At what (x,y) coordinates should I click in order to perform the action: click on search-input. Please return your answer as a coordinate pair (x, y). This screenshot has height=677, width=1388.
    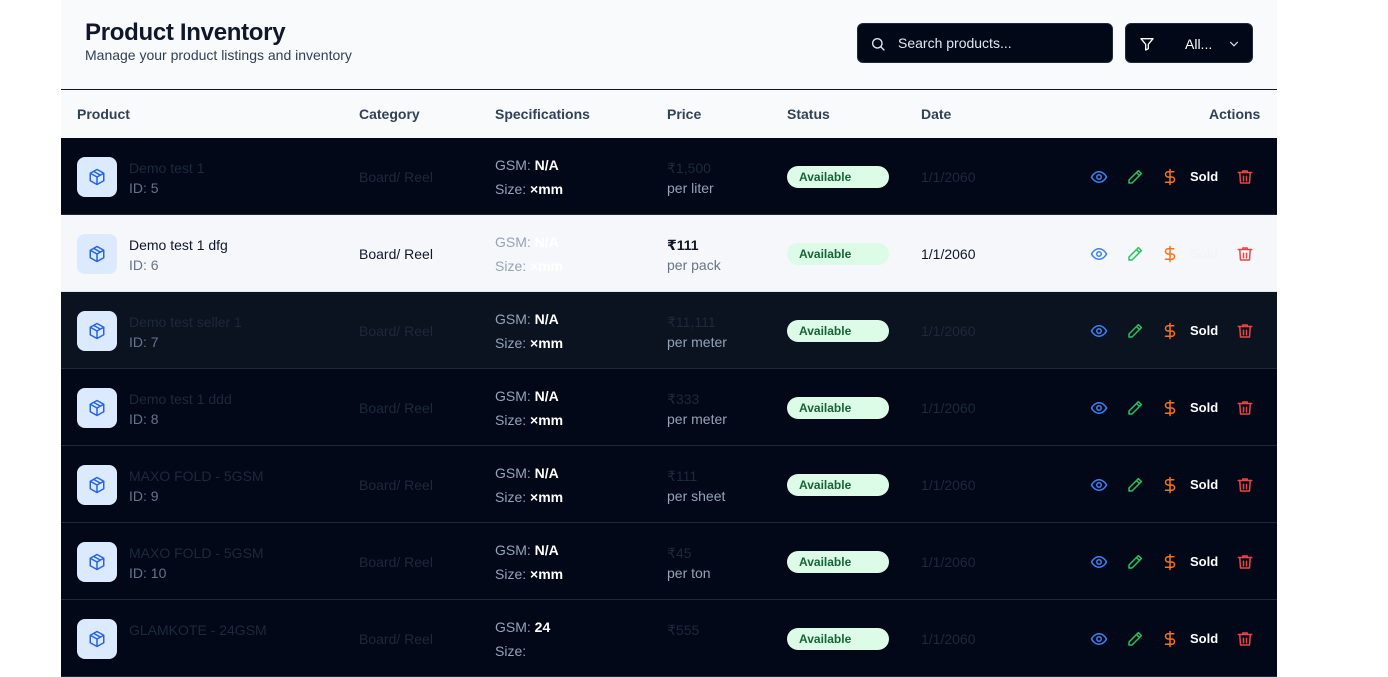
    Looking at the image, I should click on (1000, 43).